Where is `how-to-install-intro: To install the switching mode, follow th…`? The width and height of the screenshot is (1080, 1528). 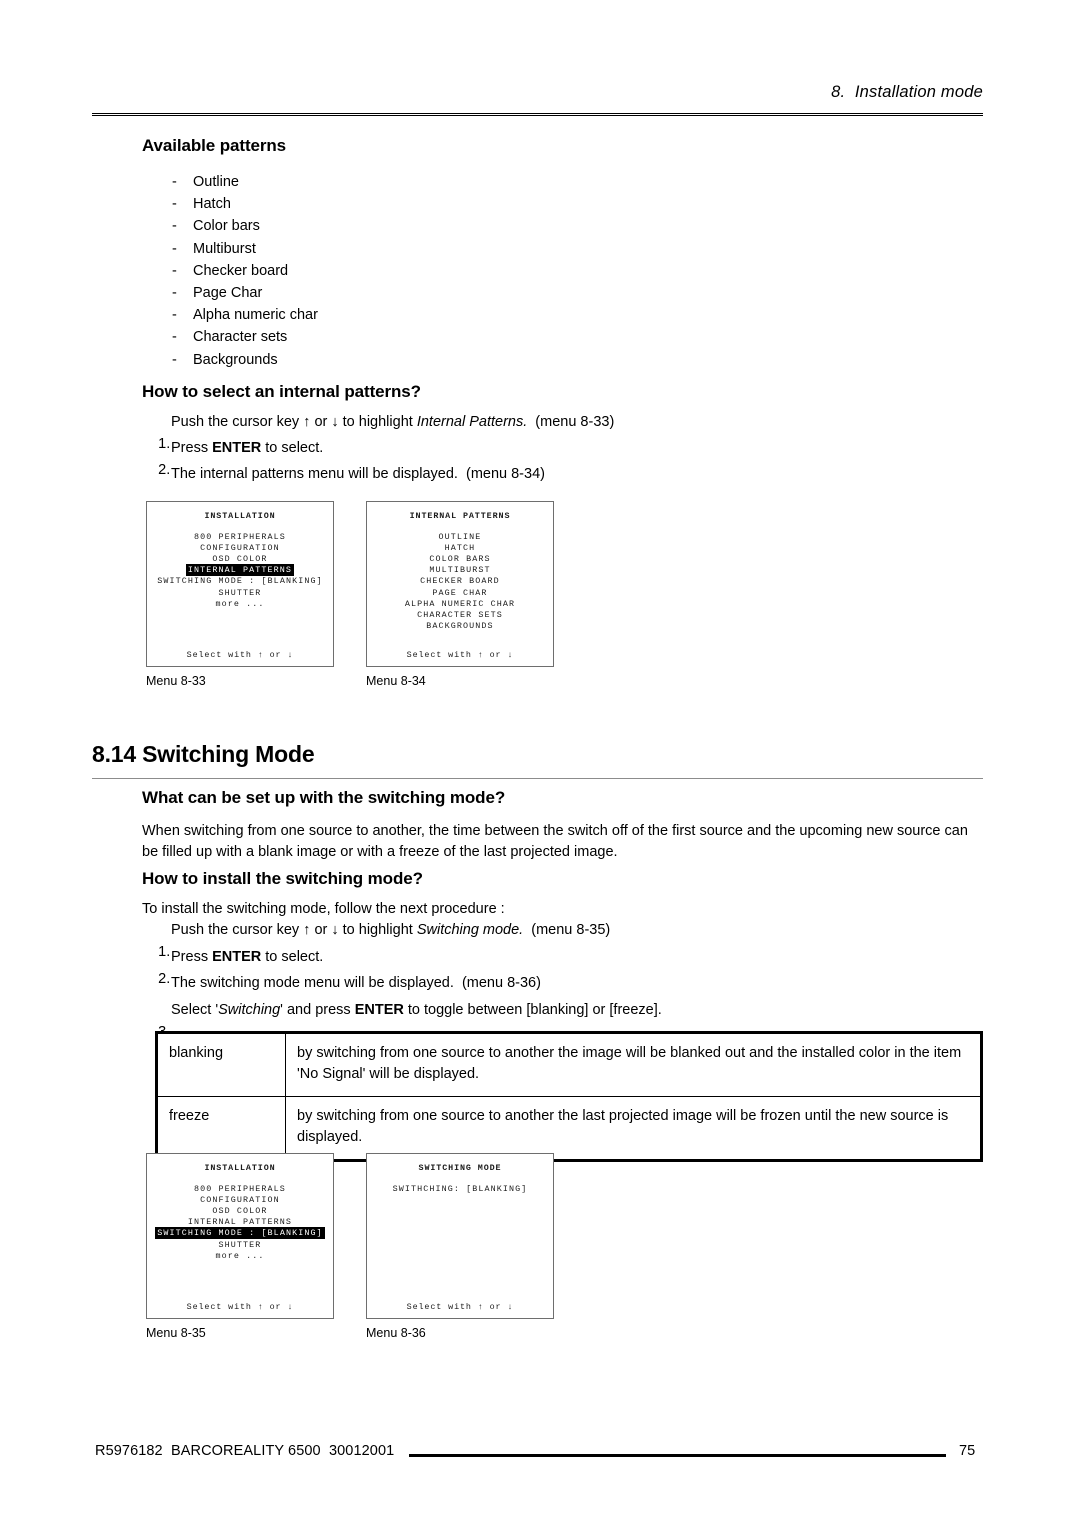 how-to-install-intro: To install the switching mode, follow th… is located at coordinates (323, 909).